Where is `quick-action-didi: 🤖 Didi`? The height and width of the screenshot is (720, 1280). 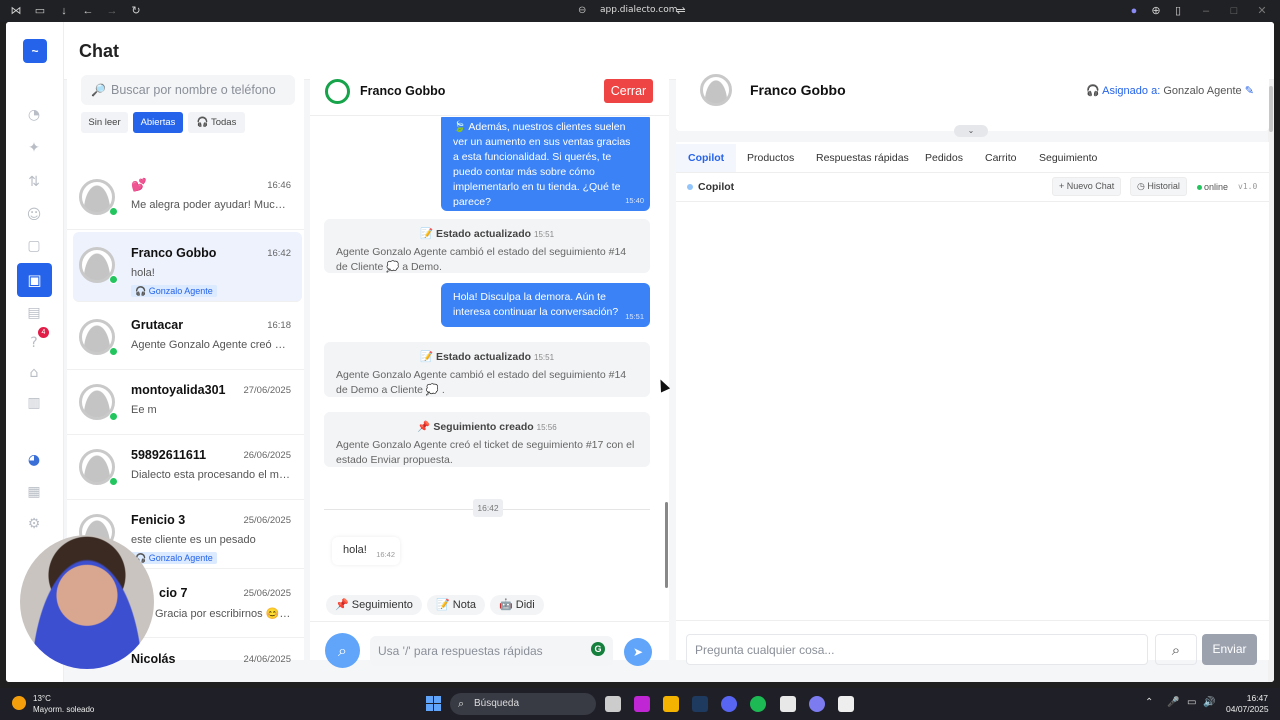 quick-action-didi: 🤖 Didi is located at coordinates (517, 605).